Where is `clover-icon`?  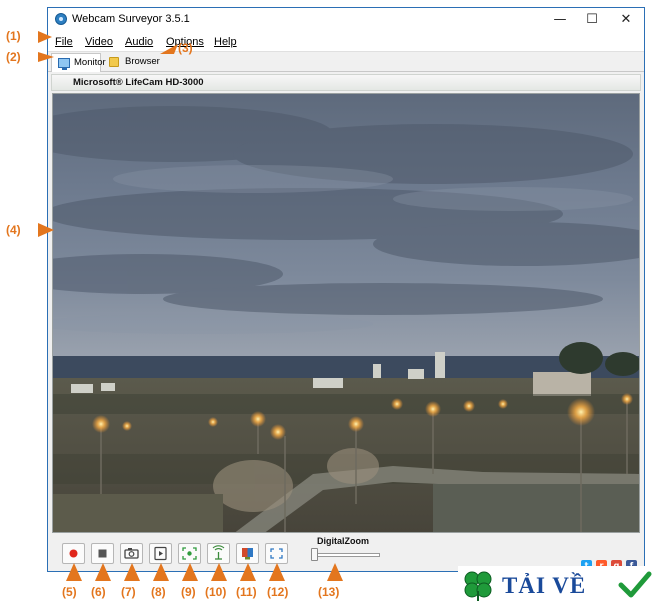 clover-icon is located at coordinates (478, 586).